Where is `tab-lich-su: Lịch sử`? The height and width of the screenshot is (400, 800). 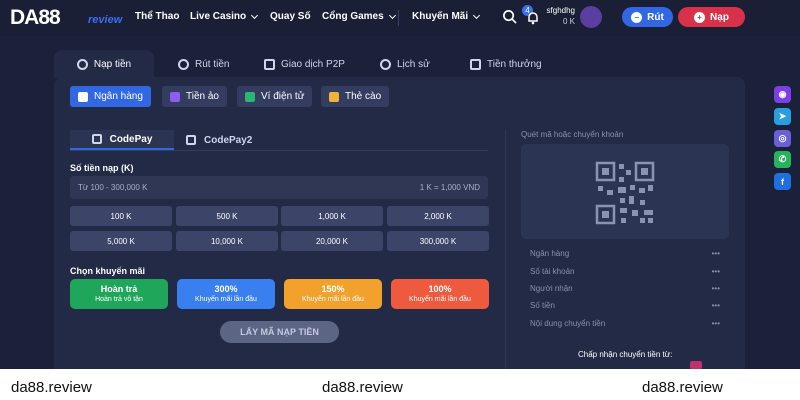 tab-lich-su: Lịch sử is located at coordinates (405, 64).